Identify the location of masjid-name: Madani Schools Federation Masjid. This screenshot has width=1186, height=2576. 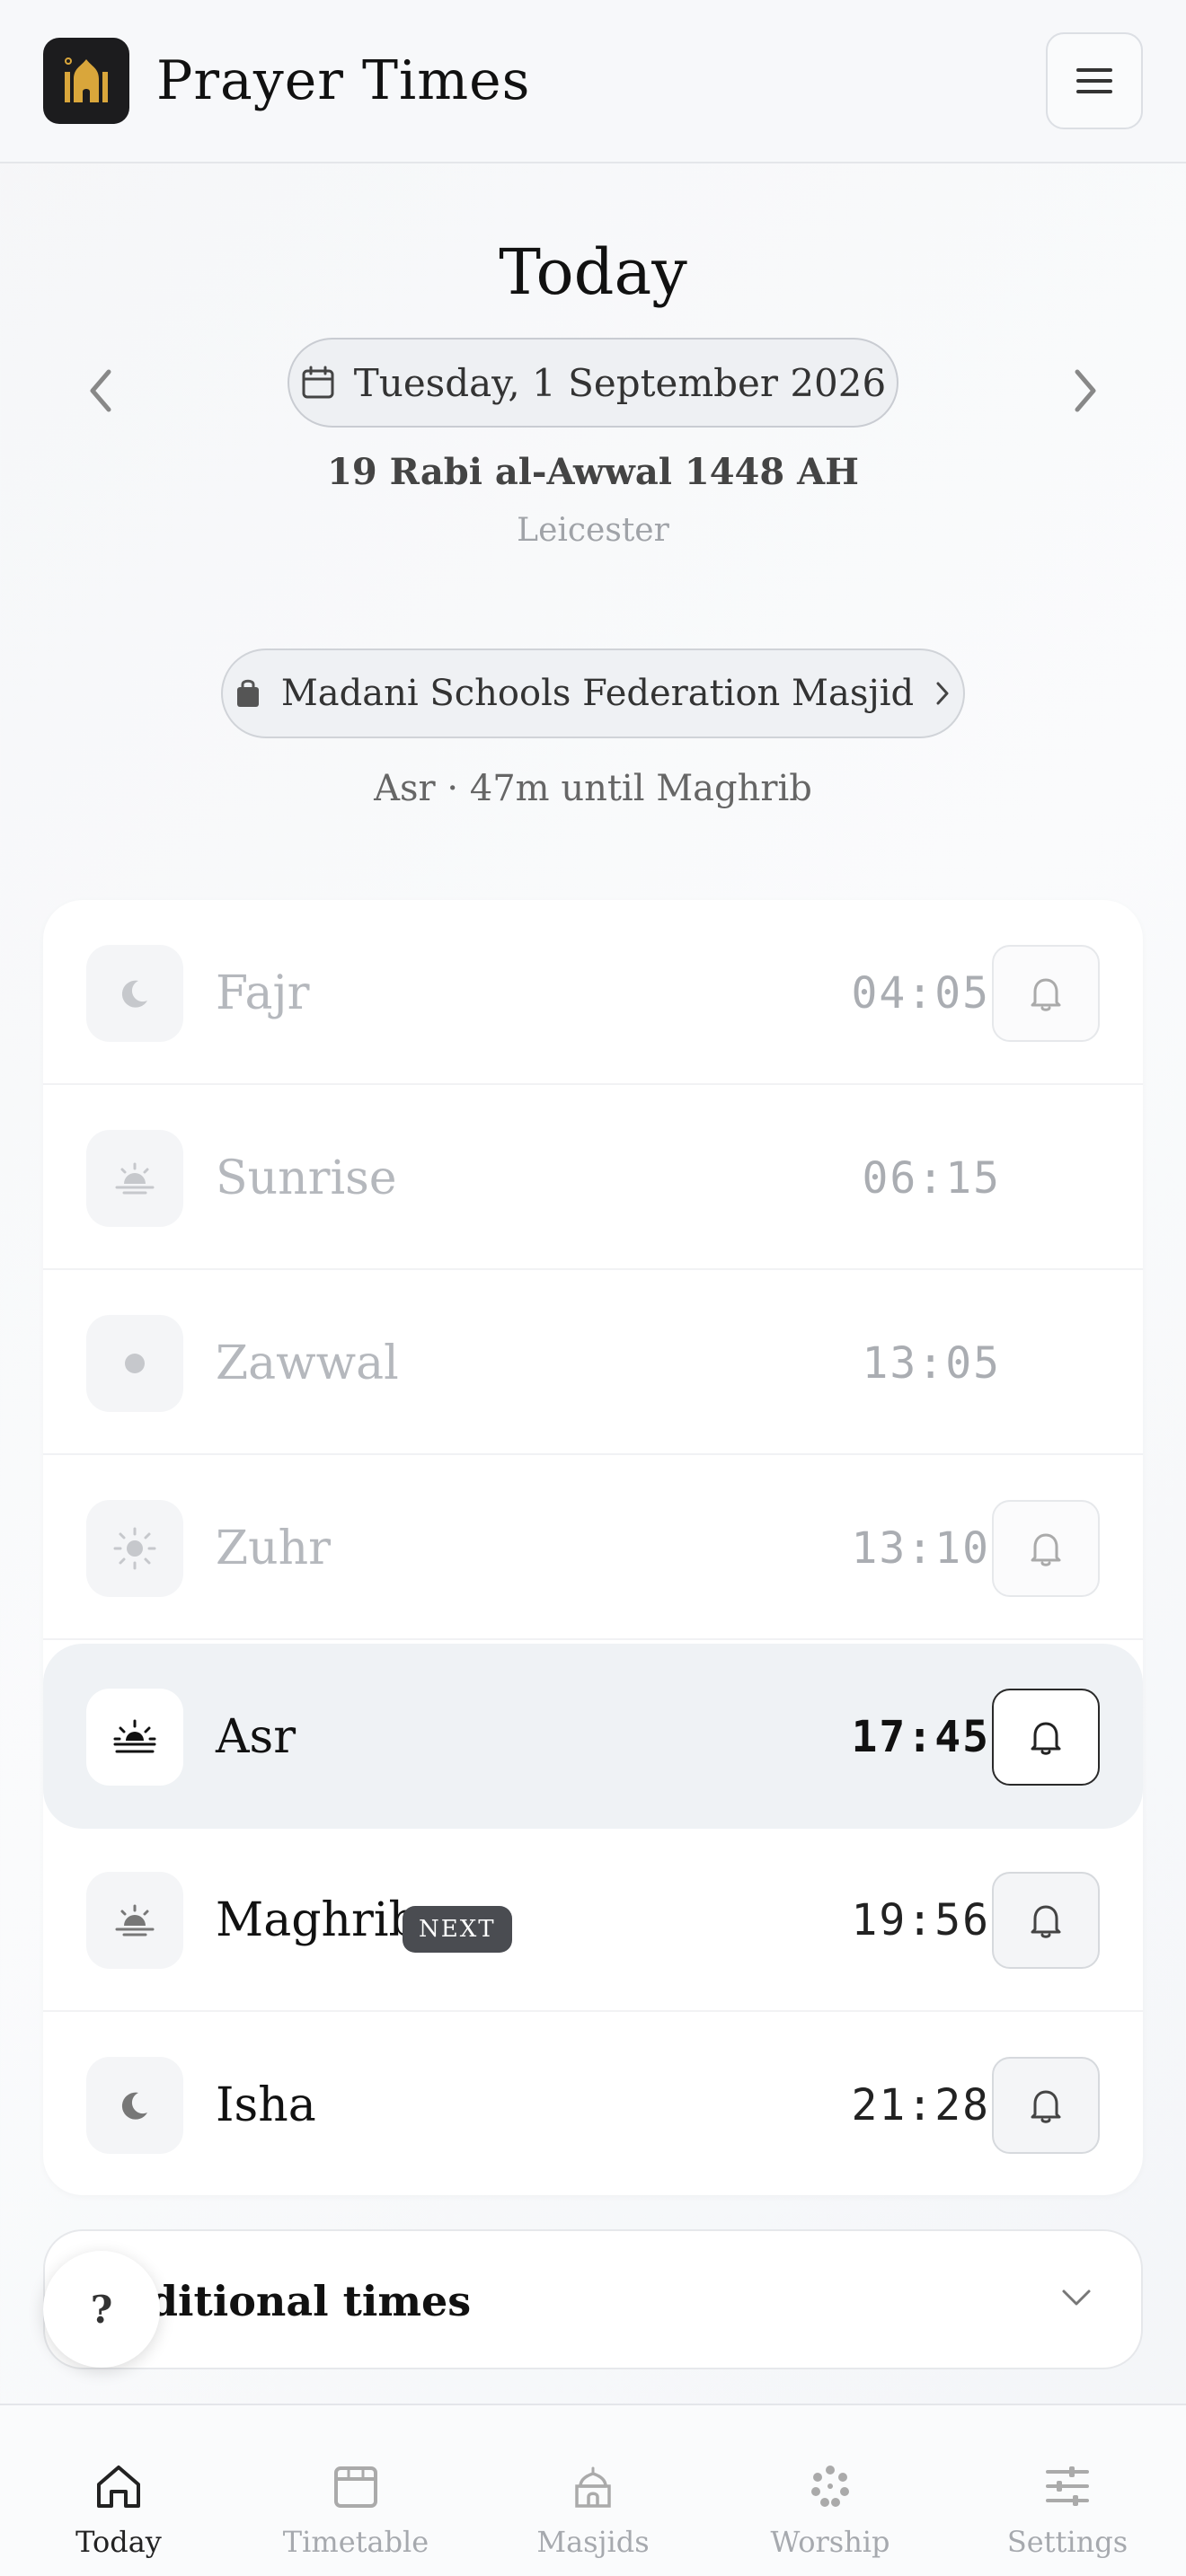
(597, 693).